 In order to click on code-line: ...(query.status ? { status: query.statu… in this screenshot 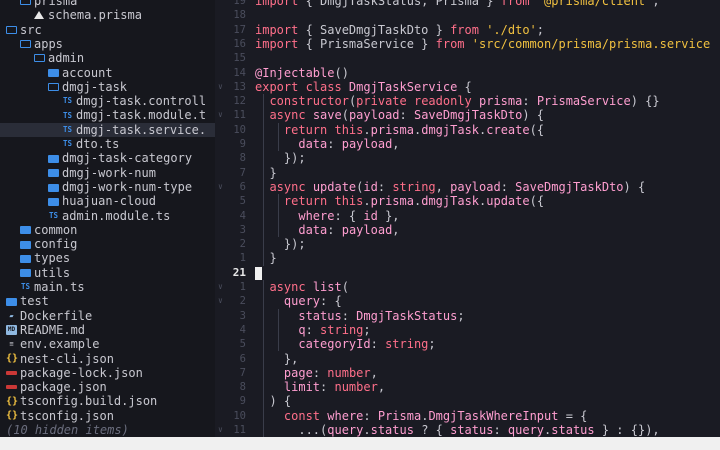, I will do `click(457, 430)`.